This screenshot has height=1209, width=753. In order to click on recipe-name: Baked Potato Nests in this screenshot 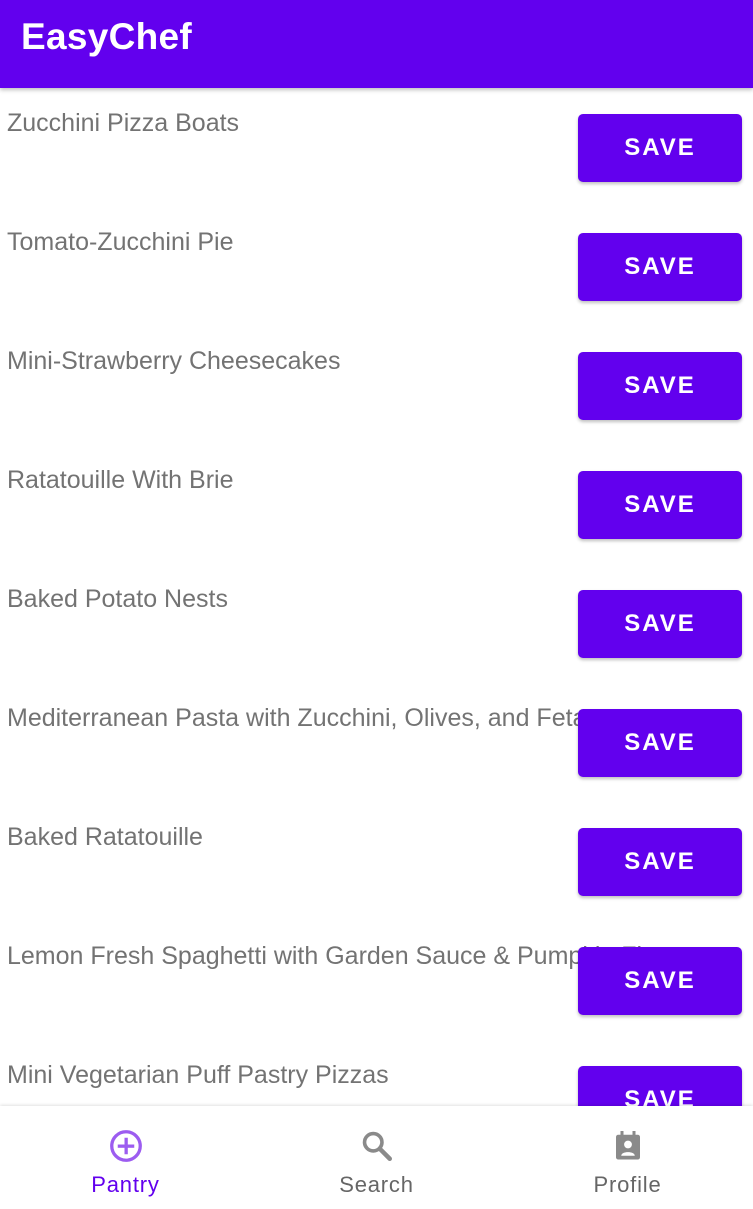, I will do `click(117, 599)`.